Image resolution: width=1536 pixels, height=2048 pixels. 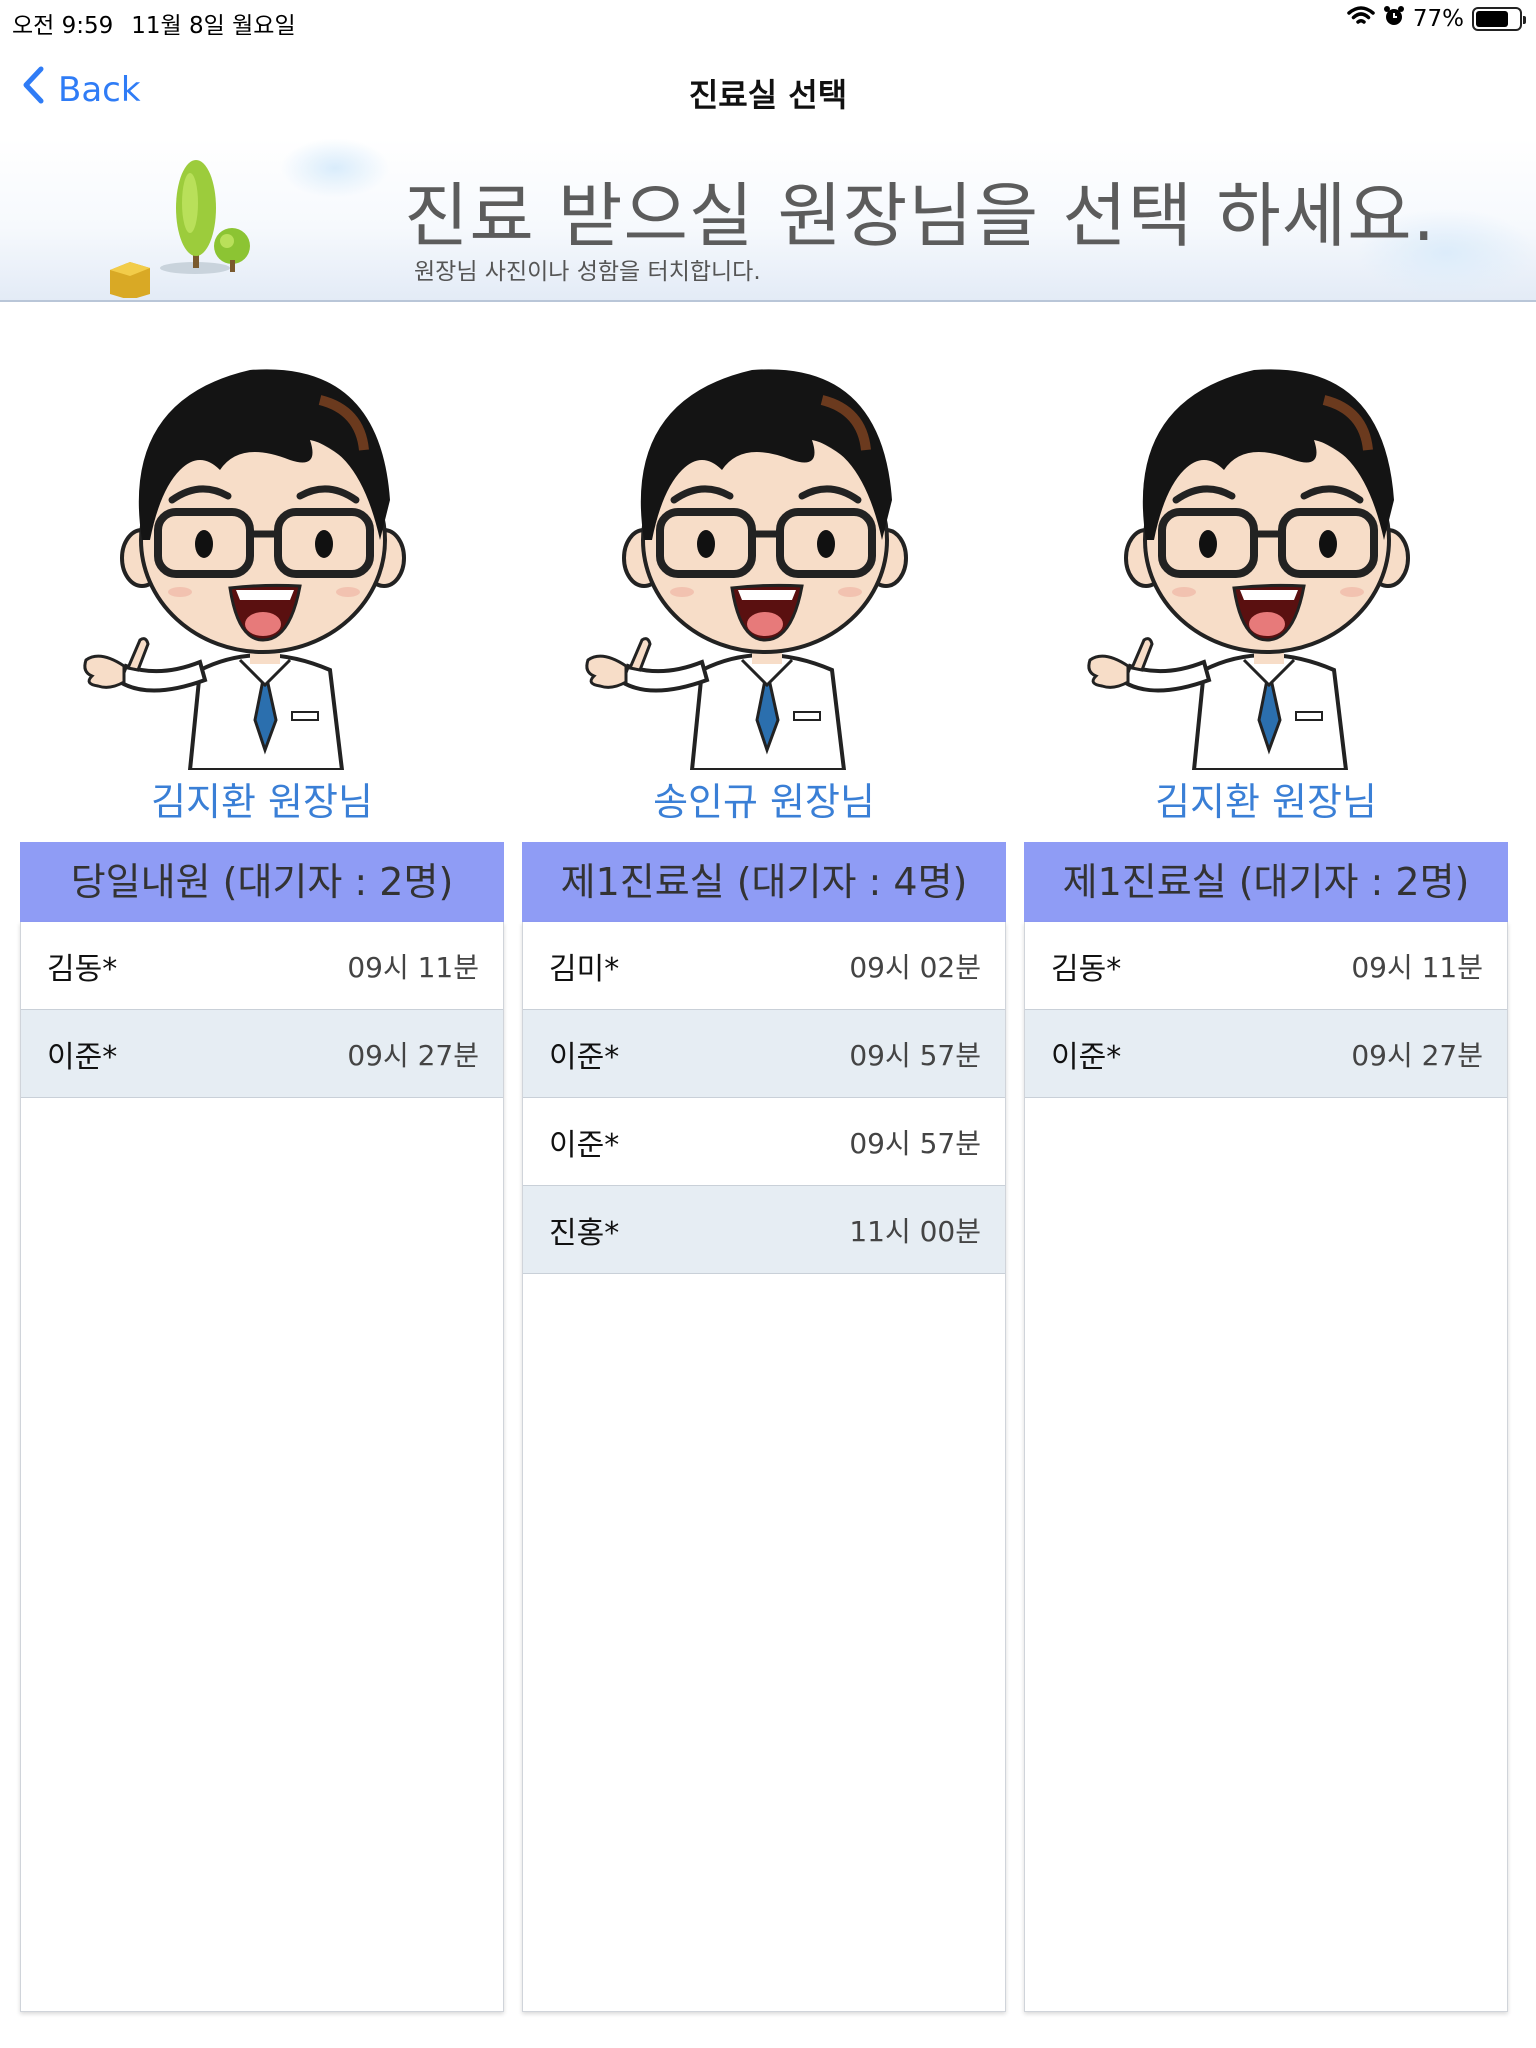 I want to click on patient-name: 김미*, so click(x=584, y=969).